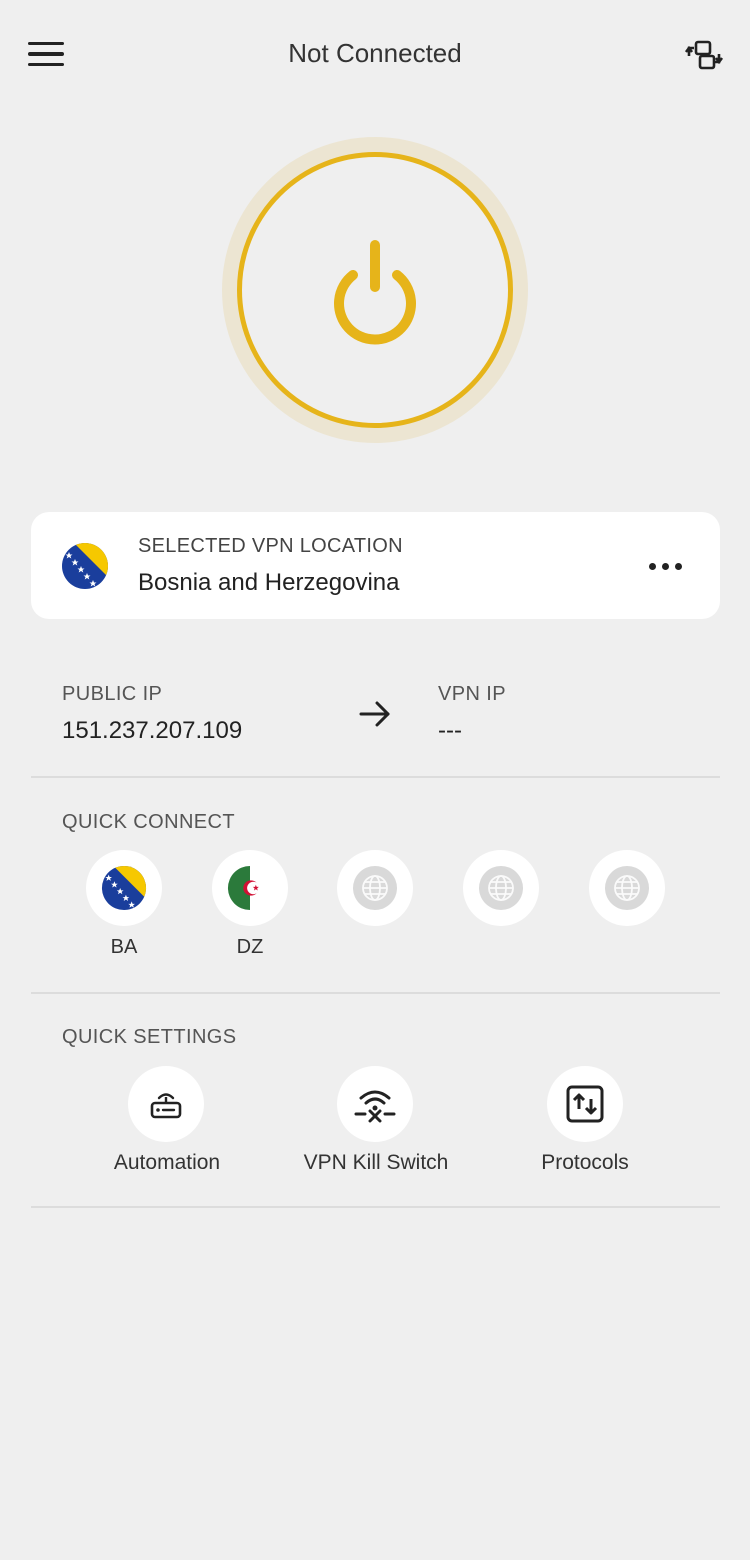 The image size is (750, 1560). What do you see at coordinates (269, 582) in the screenshot?
I see `selected-location-name: Bosnia and Herzegovina` at bounding box center [269, 582].